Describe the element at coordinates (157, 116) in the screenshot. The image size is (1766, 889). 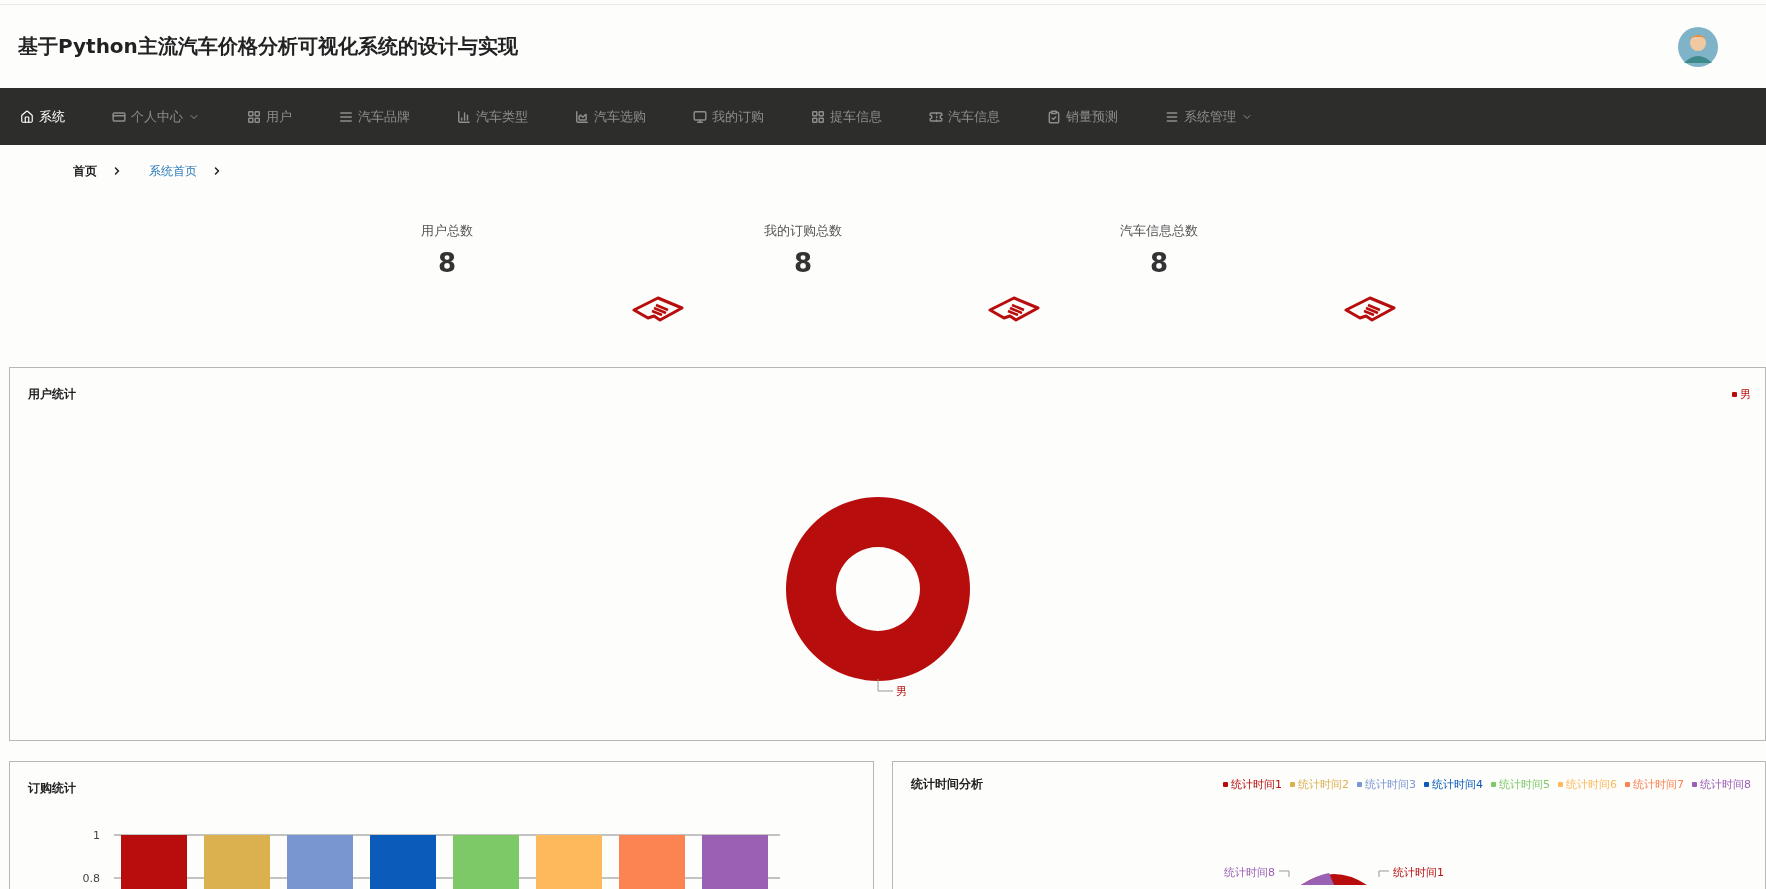
I see `nav-label: 个人中心` at that location.